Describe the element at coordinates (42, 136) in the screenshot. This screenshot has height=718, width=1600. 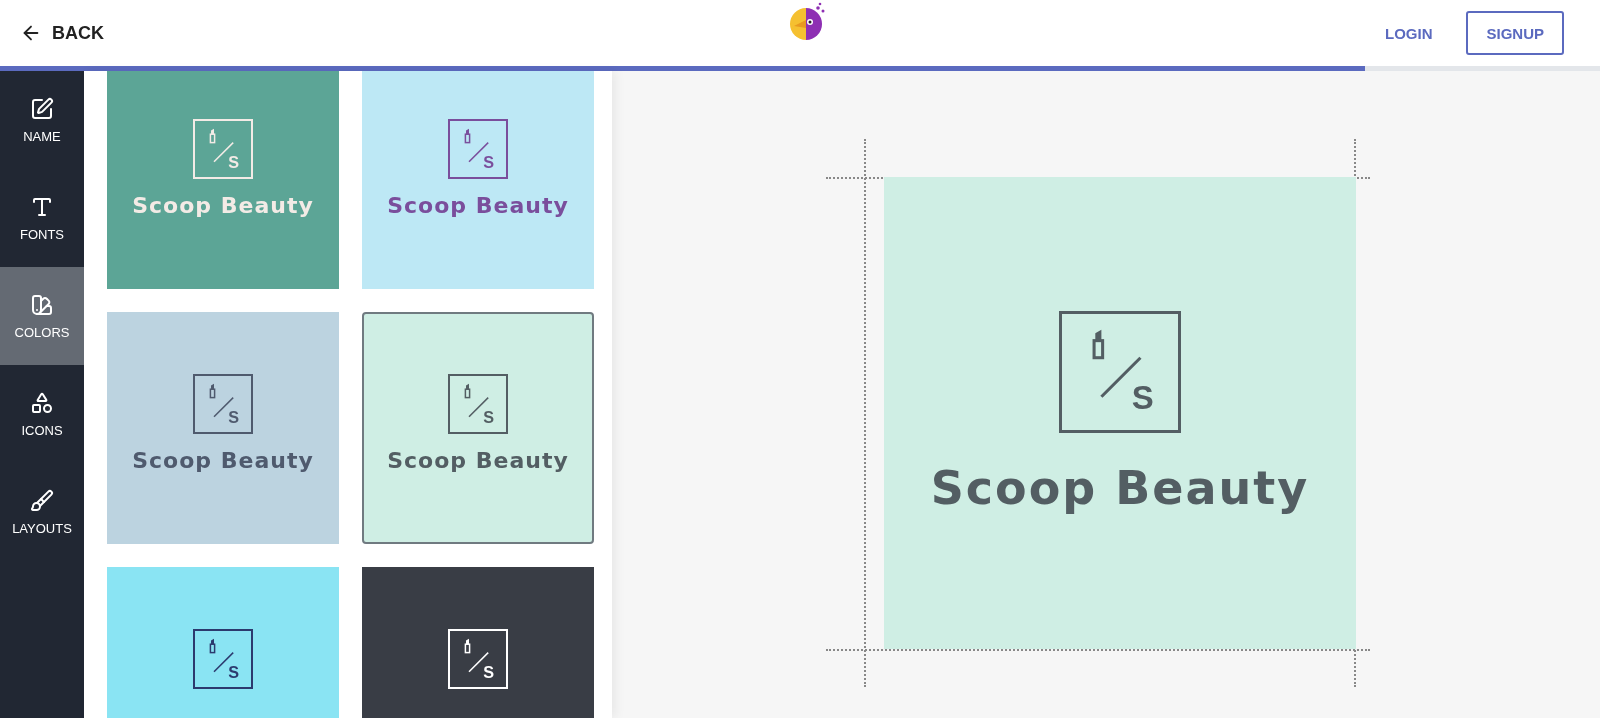
I see `sidebar-label: NAME` at that location.